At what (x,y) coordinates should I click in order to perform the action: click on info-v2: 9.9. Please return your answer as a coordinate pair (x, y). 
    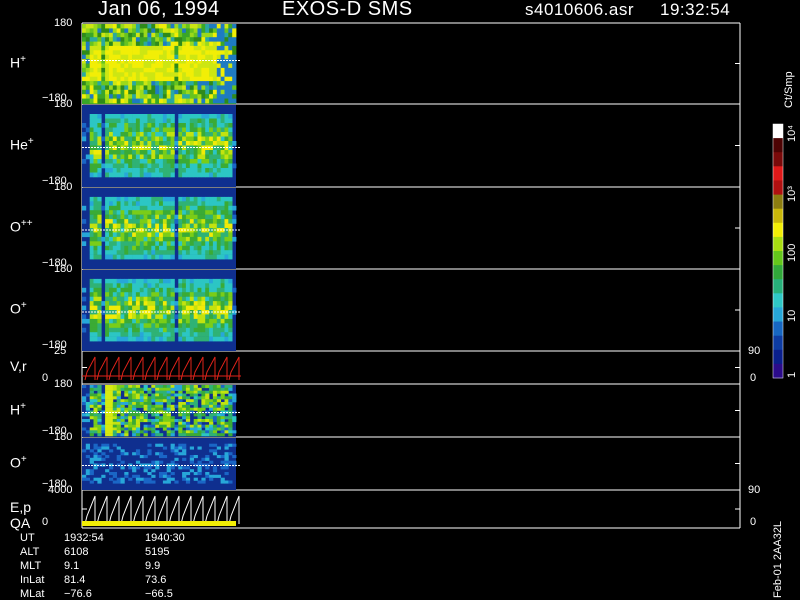
    Looking at the image, I should click on (153, 566).